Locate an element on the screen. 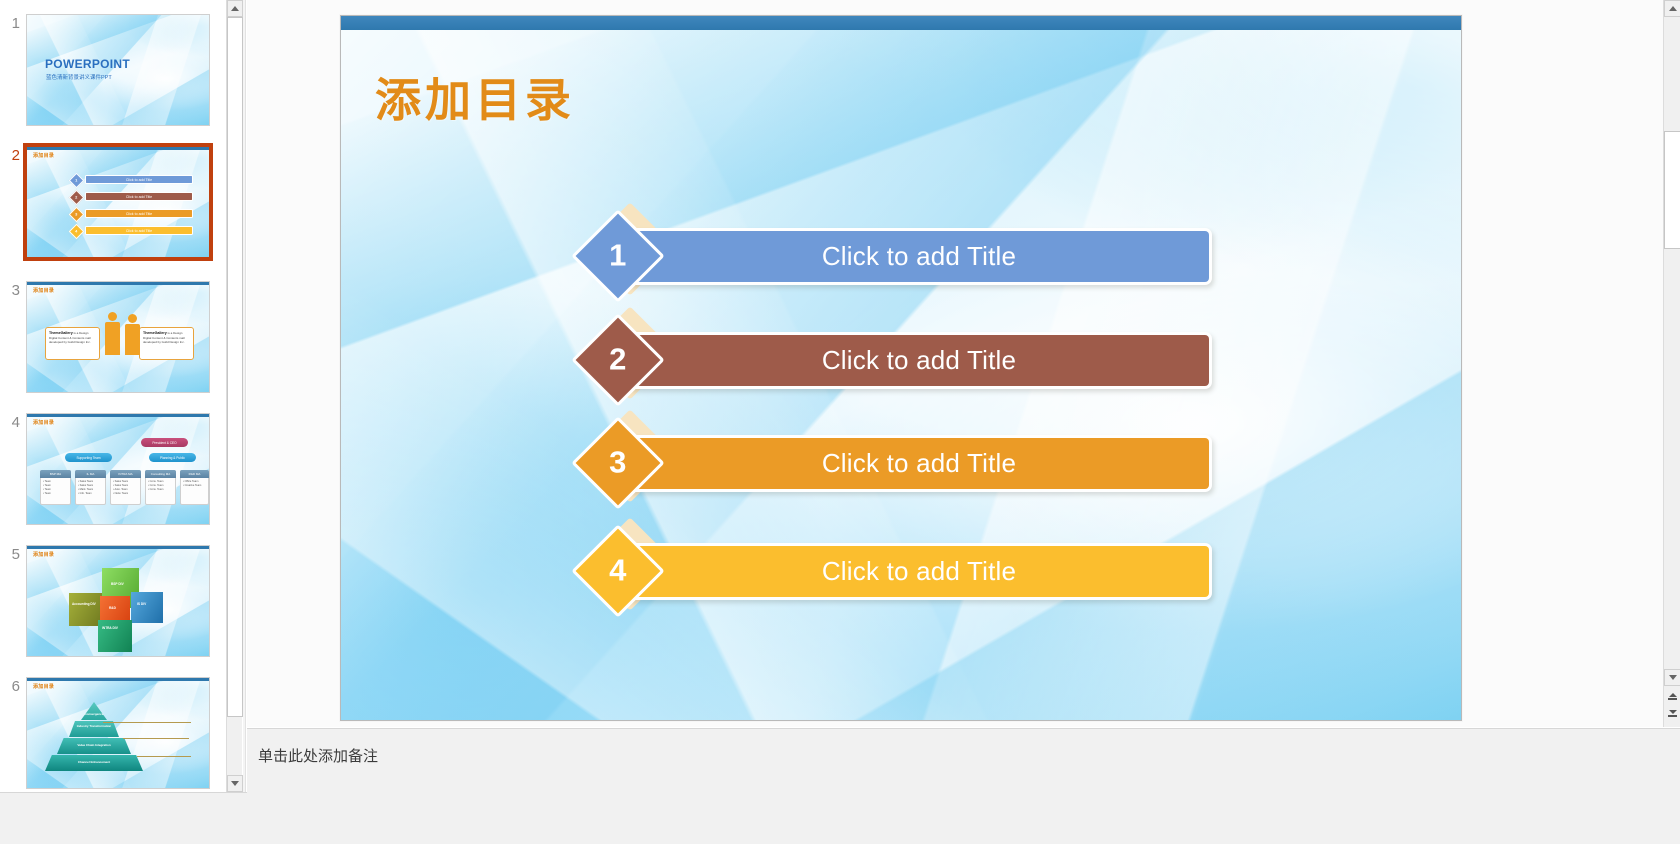 The height and width of the screenshot is (844, 1680). agenda-item-4: Click to add Title 4 is located at coordinates (891, 568).